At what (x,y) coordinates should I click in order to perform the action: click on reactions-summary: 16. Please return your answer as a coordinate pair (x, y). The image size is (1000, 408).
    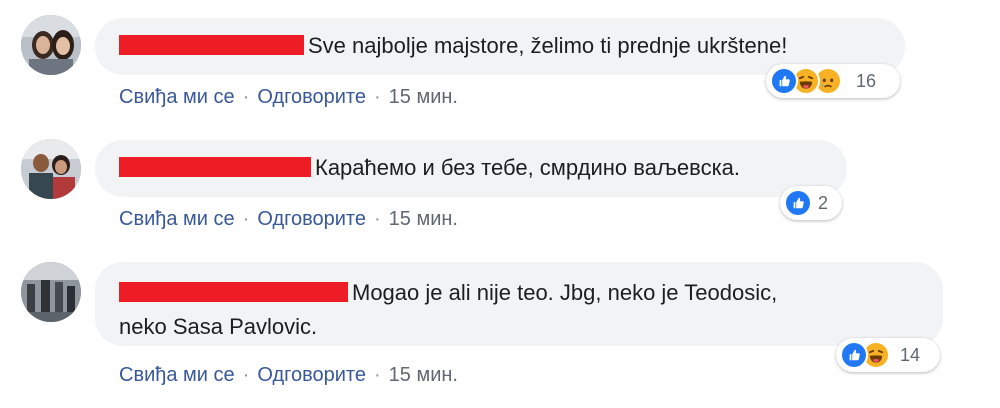
    Looking at the image, I should click on (833, 81).